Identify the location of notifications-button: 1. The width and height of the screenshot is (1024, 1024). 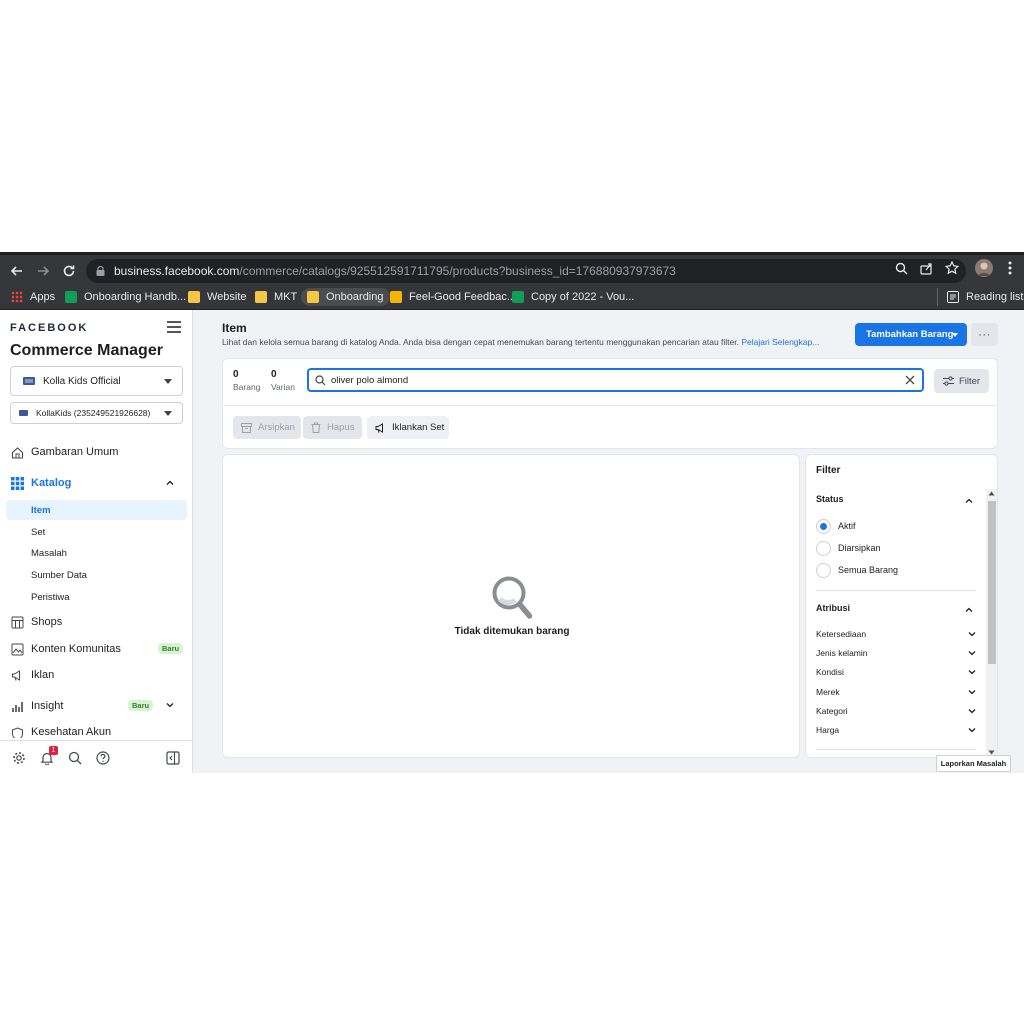
(48, 756).